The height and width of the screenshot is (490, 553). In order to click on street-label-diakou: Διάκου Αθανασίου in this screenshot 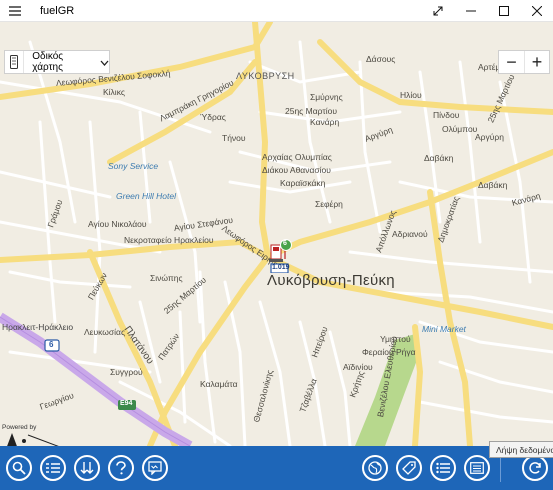, I will do `click(296, 170)`.